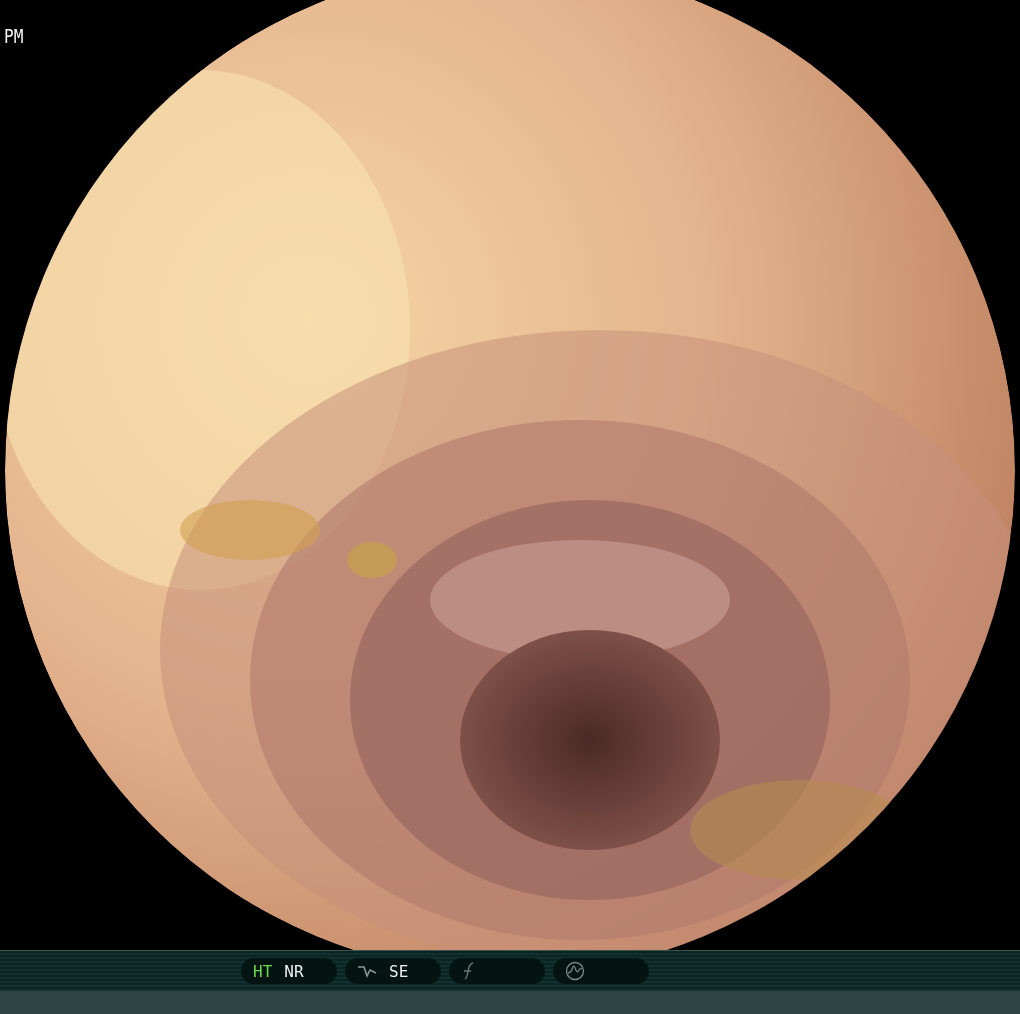  Describe the element at coordinates (14, 36) in the screenshot. I see `overlay-text: PM` at that location.